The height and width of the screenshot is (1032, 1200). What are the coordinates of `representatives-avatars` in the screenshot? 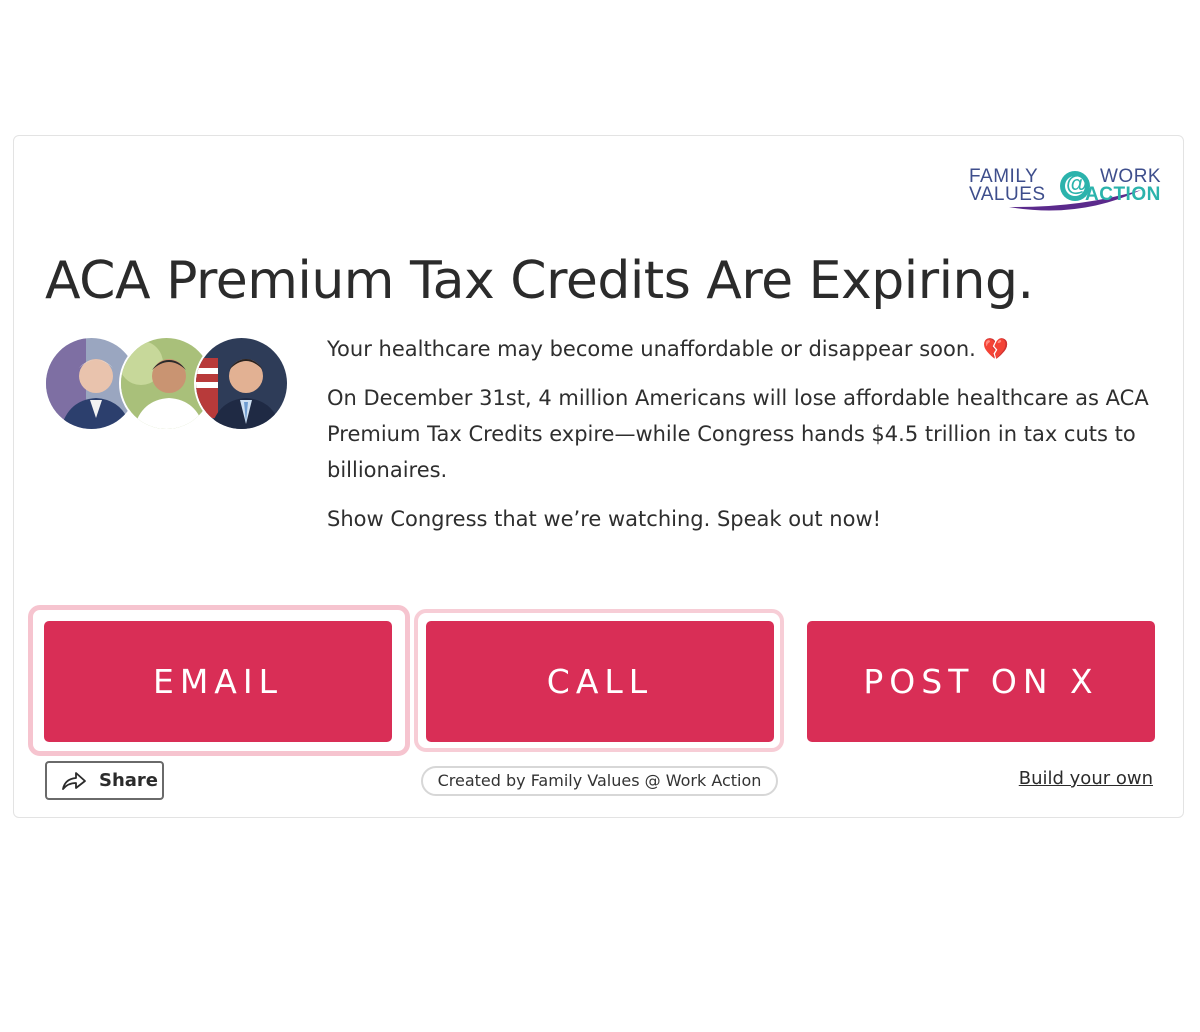 It's located at (169, 385).